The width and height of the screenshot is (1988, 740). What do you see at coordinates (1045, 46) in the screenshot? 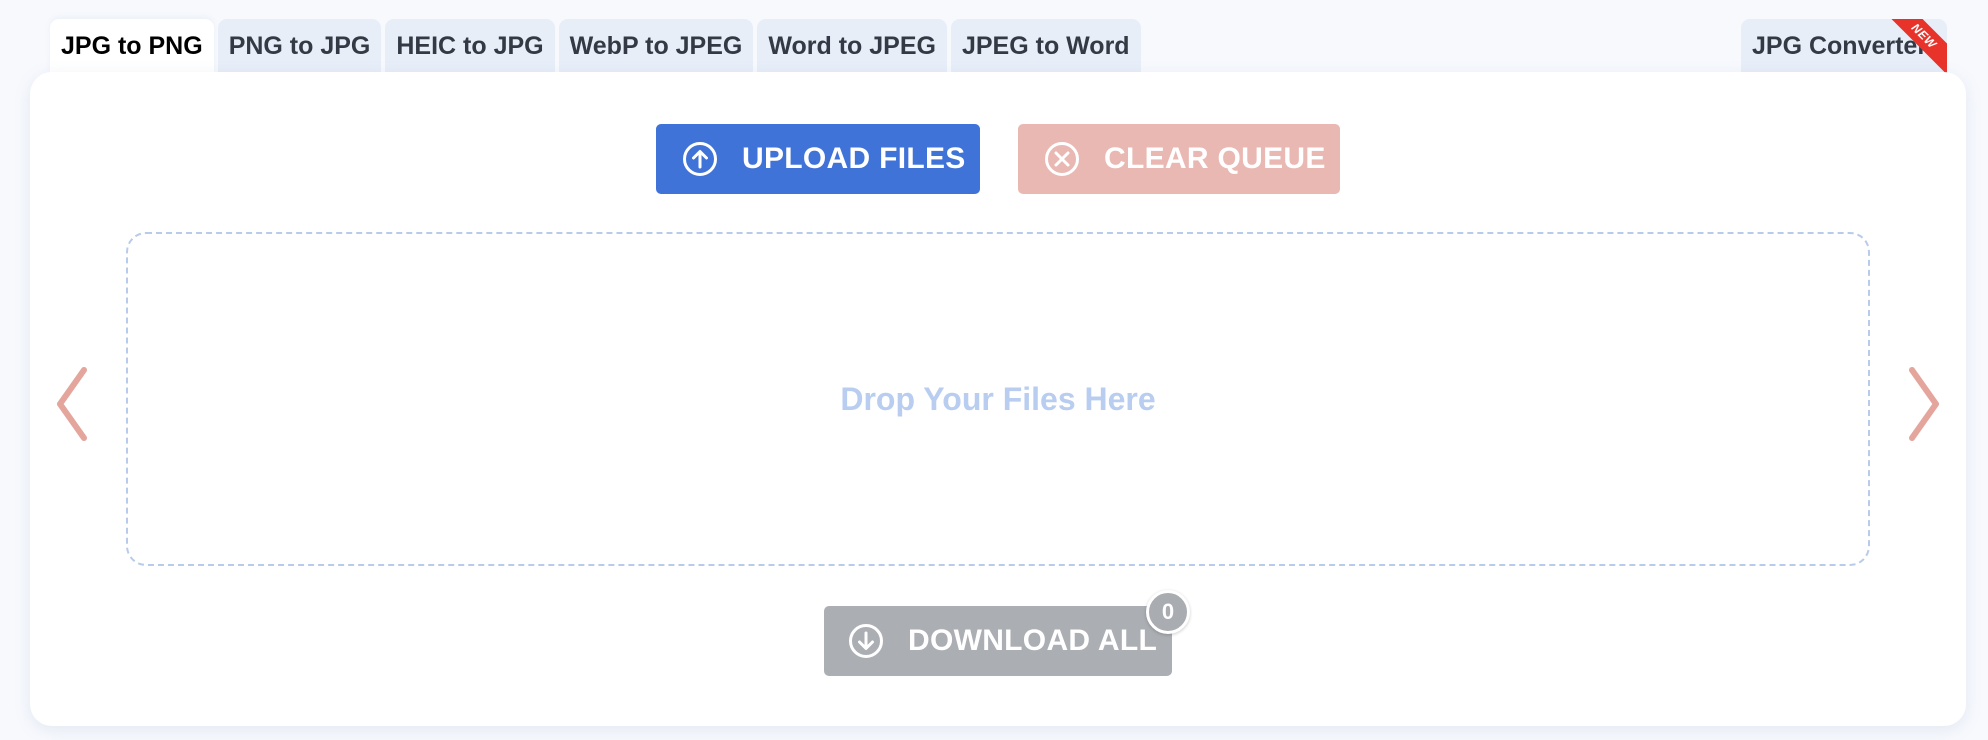
I see `tab-jpeg-to-word: JPEG to Word` at bounding box center [1045, 46].